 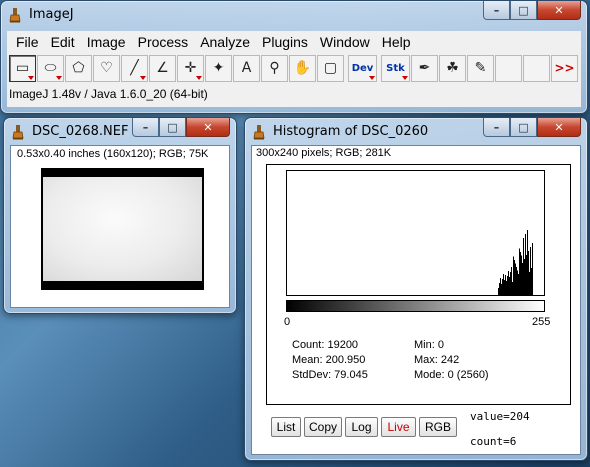 I want to click on stat-max: Max: 242, so click(x=437, y=360).